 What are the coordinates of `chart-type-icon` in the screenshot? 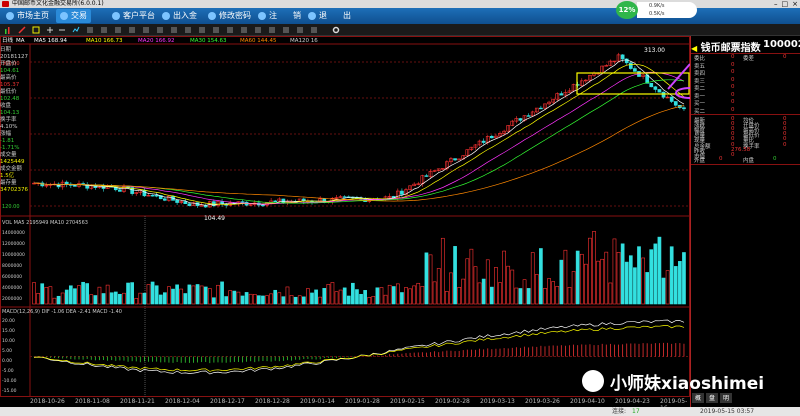 It's located at (8, 30).